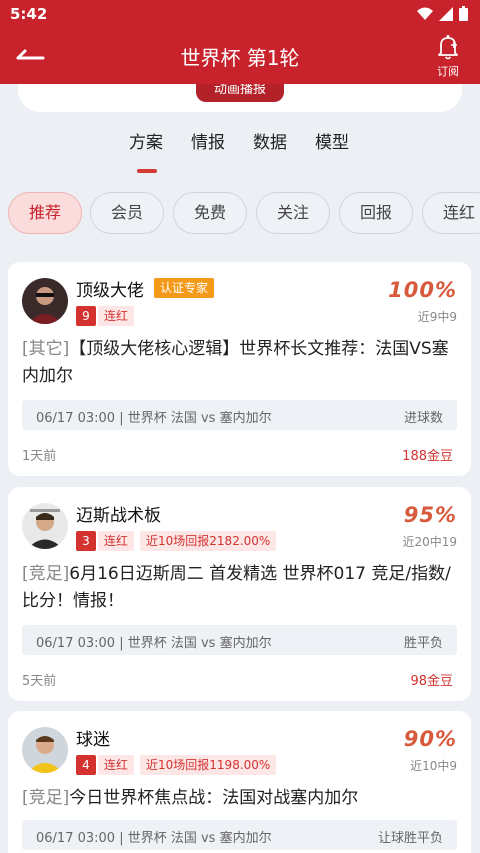 The height and width of the screenshot is (853, 480). I want to click on win-record: 近10中9, so click(433, 766).